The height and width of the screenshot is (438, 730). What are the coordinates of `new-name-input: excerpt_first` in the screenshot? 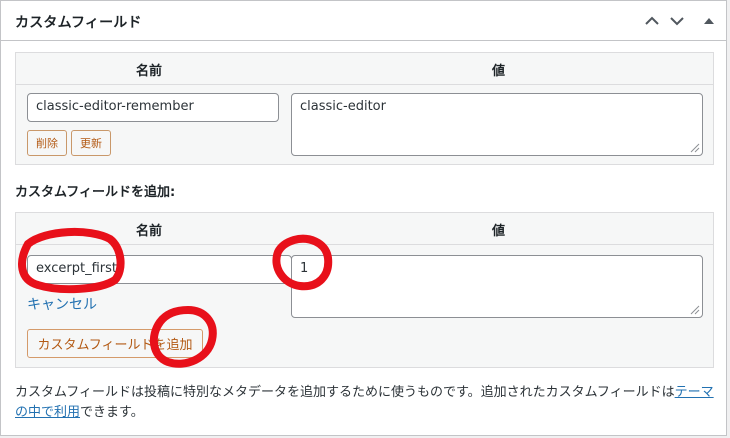 It's located at (159, 269).